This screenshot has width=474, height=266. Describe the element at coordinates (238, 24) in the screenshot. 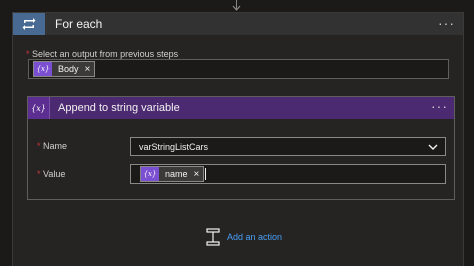

I see `foreach-header: For each ···` at that location.